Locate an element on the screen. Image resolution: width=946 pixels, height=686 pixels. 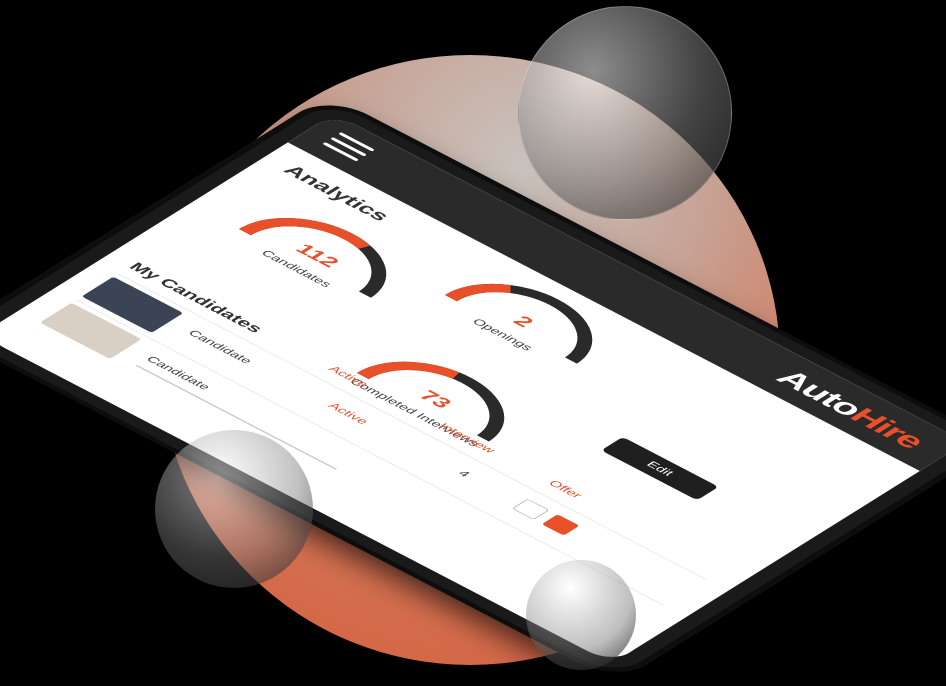
gauge-candidates: 112 Candidates is located at coordinates (322, 252).